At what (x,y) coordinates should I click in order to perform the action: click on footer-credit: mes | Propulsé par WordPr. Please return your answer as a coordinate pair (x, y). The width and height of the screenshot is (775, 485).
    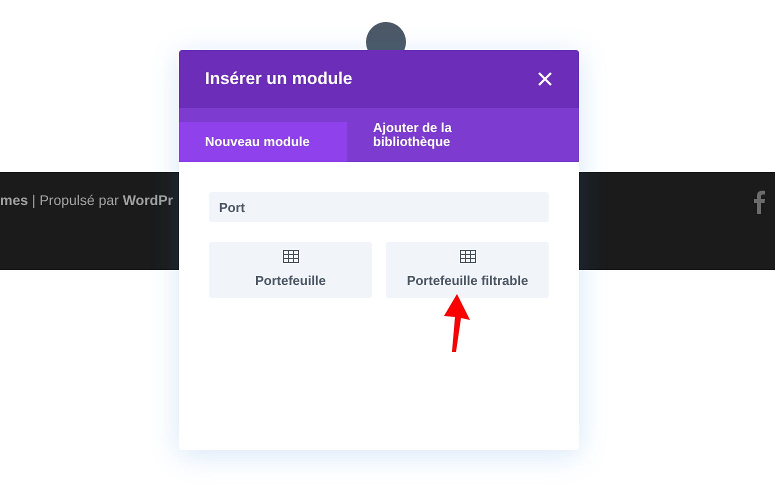
    Looking at the image, I should click on (87, 200).